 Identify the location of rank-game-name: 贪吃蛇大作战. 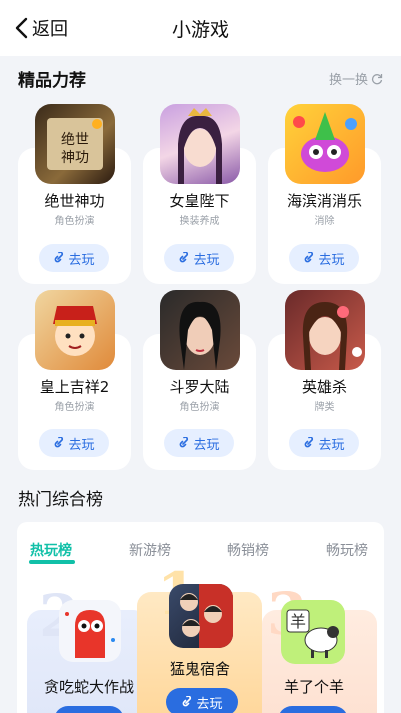
(88, 687).